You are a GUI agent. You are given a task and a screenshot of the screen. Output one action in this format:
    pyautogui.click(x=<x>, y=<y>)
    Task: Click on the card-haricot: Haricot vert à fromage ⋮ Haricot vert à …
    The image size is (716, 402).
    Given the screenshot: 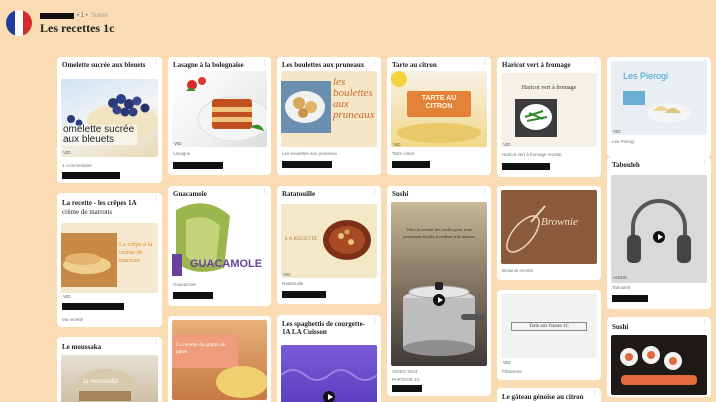 What is the action you would take?
    pyautogui.click(x=549, y=117)
    